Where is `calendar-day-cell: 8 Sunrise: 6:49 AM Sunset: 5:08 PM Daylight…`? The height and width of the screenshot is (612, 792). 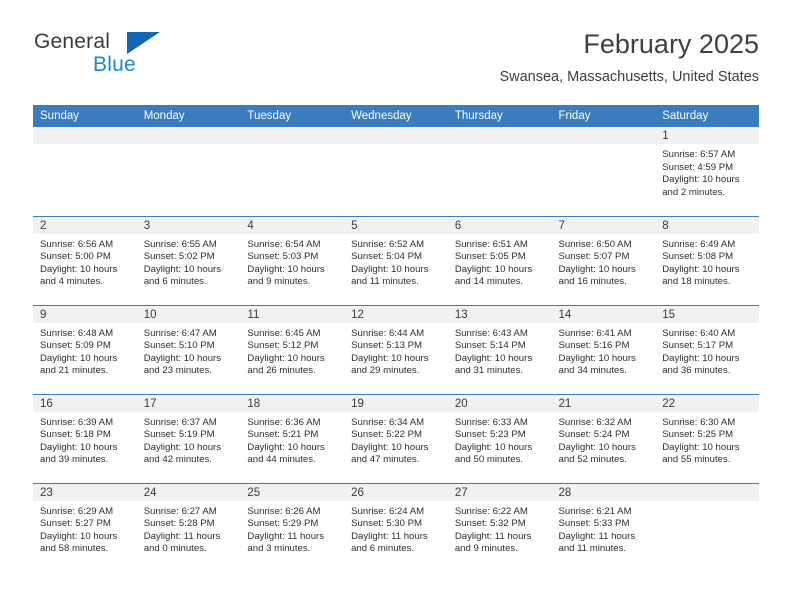
calendar-day-cell: 8 Sunrise: 6:49 AM Sunset: 5:08 PM Daylight… is located at coordinates (707, 260).